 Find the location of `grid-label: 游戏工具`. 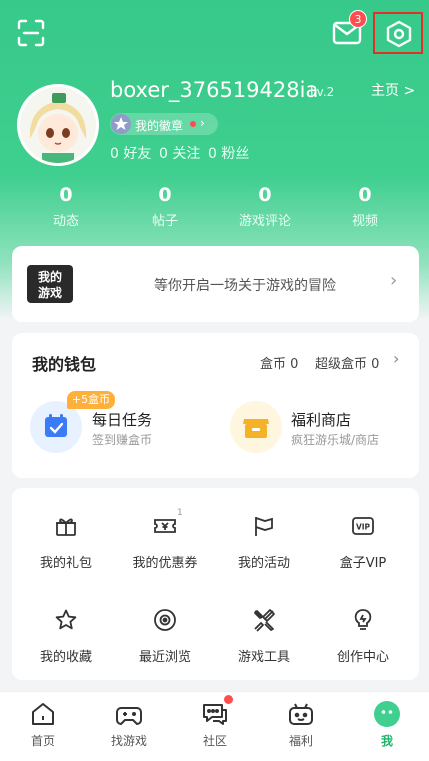

grid-label: 游戏工具 is located at coordinates (263, 657).